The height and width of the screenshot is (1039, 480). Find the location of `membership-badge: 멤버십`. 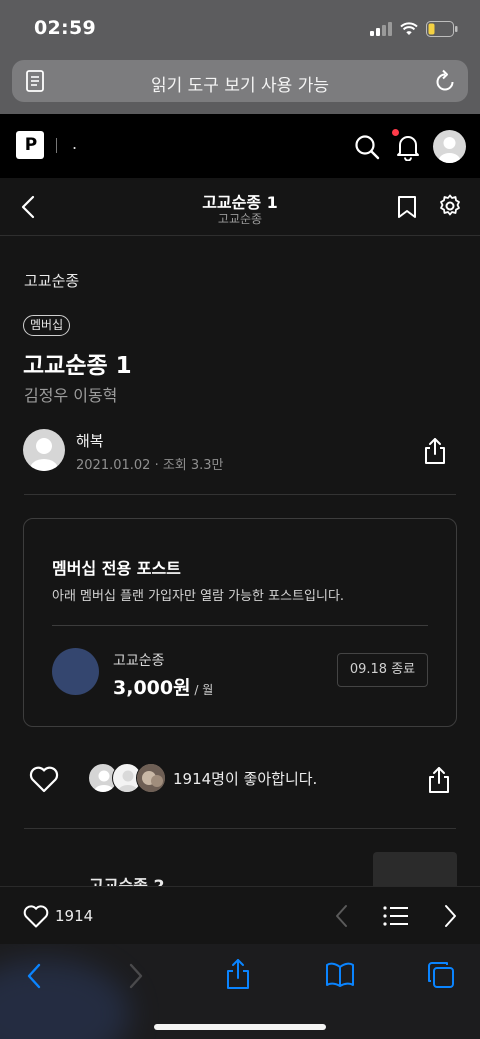

membership-badge: 멤버십 is located at coordinates (47, 325).